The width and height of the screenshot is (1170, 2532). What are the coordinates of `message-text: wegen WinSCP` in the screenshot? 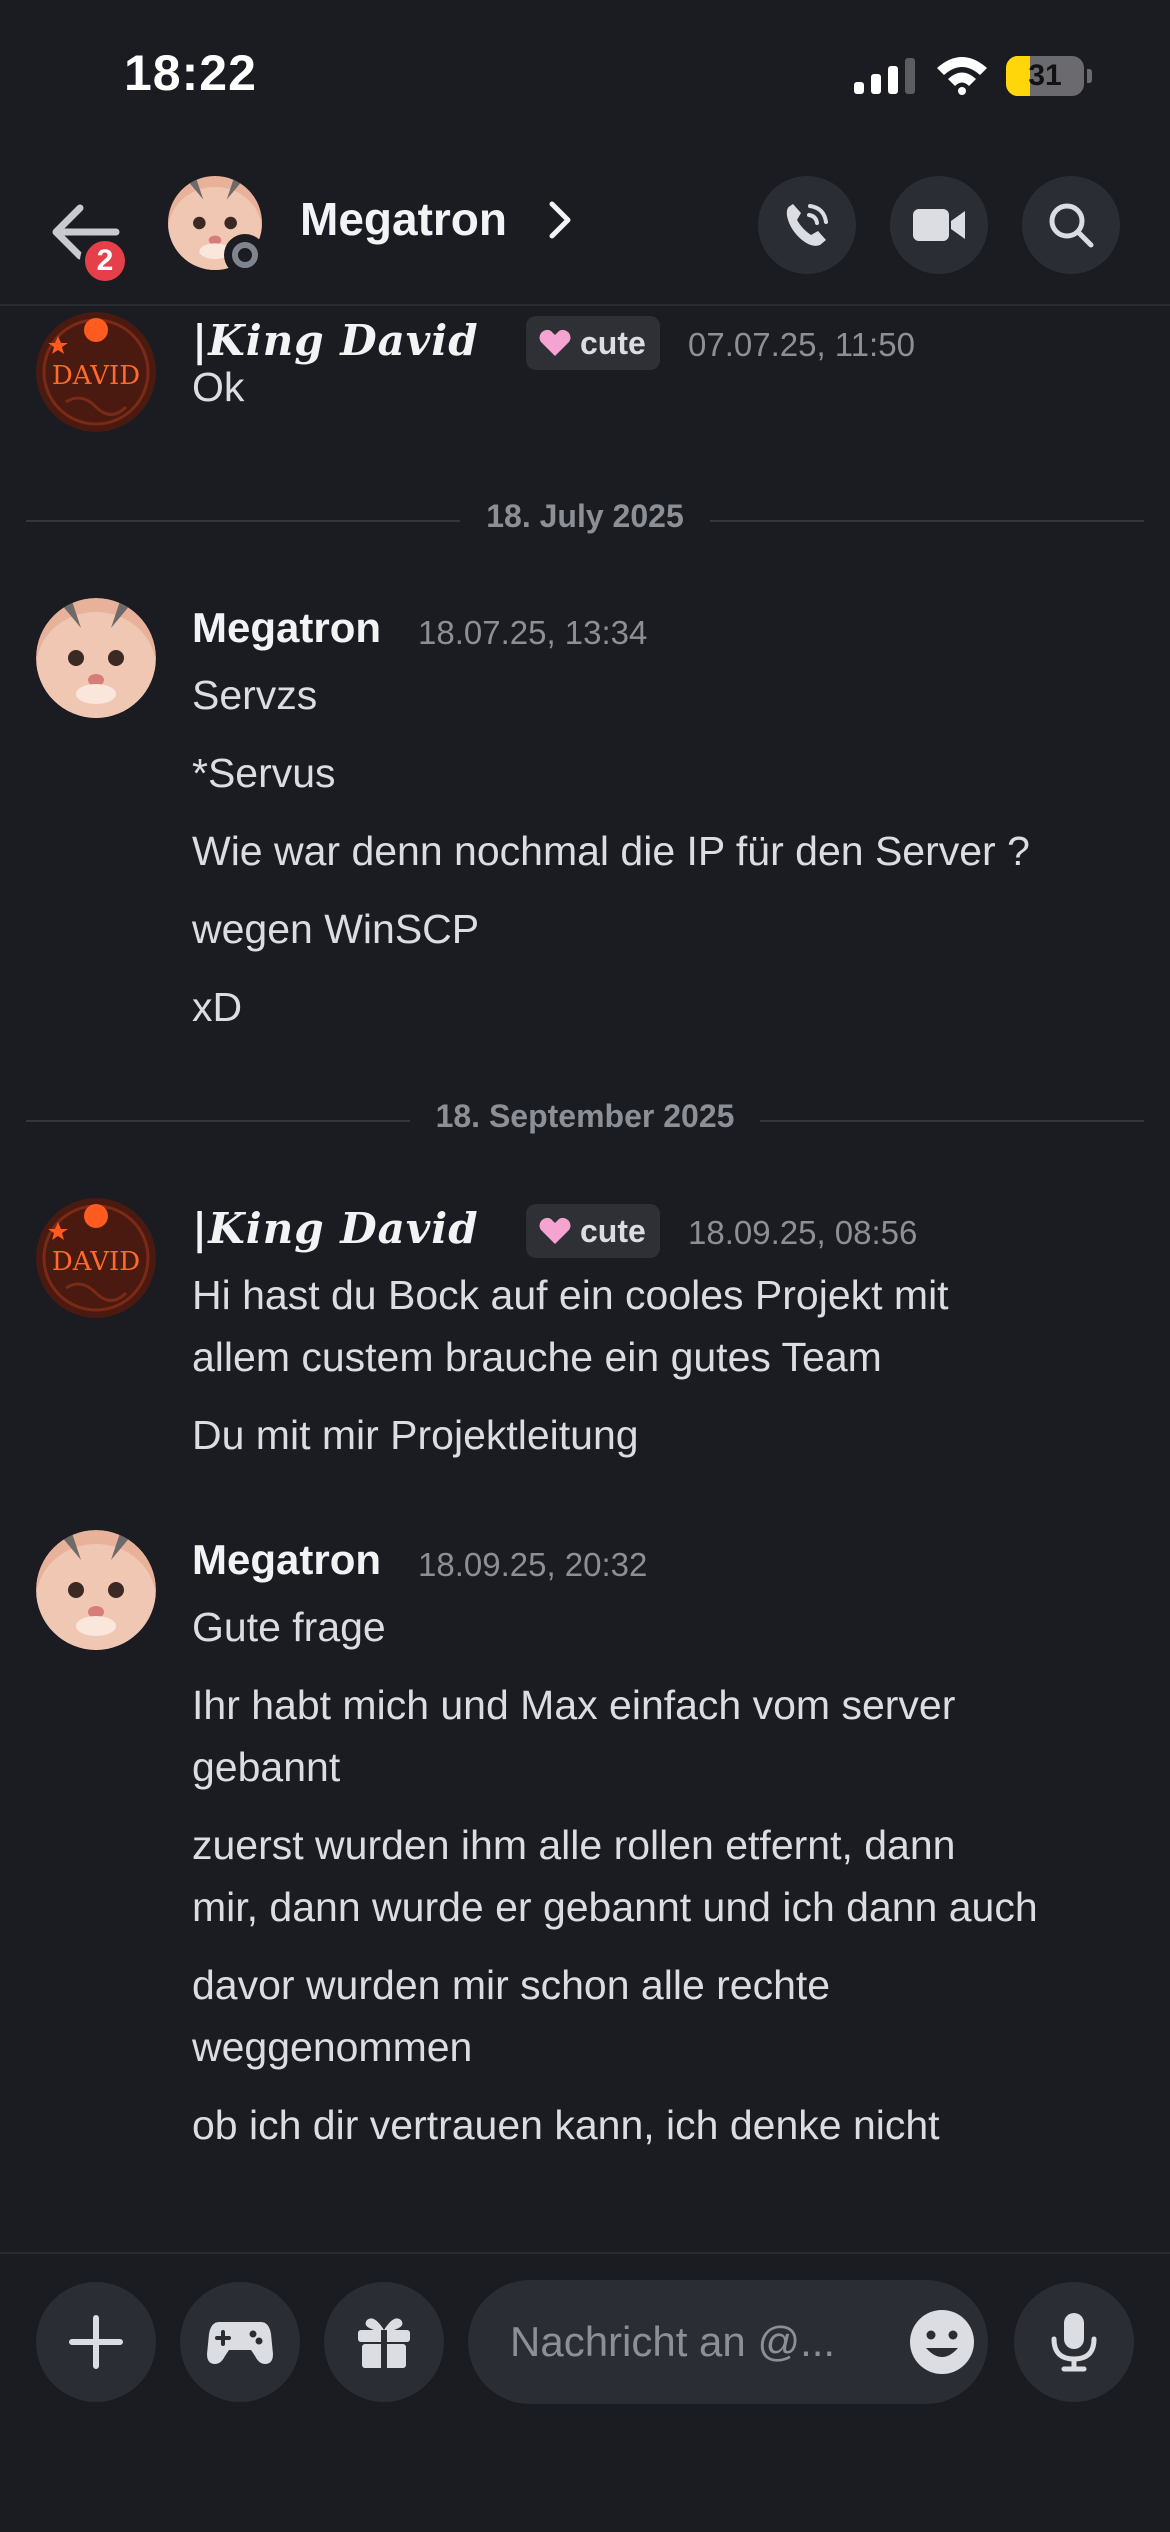 It's located at (335, 929).